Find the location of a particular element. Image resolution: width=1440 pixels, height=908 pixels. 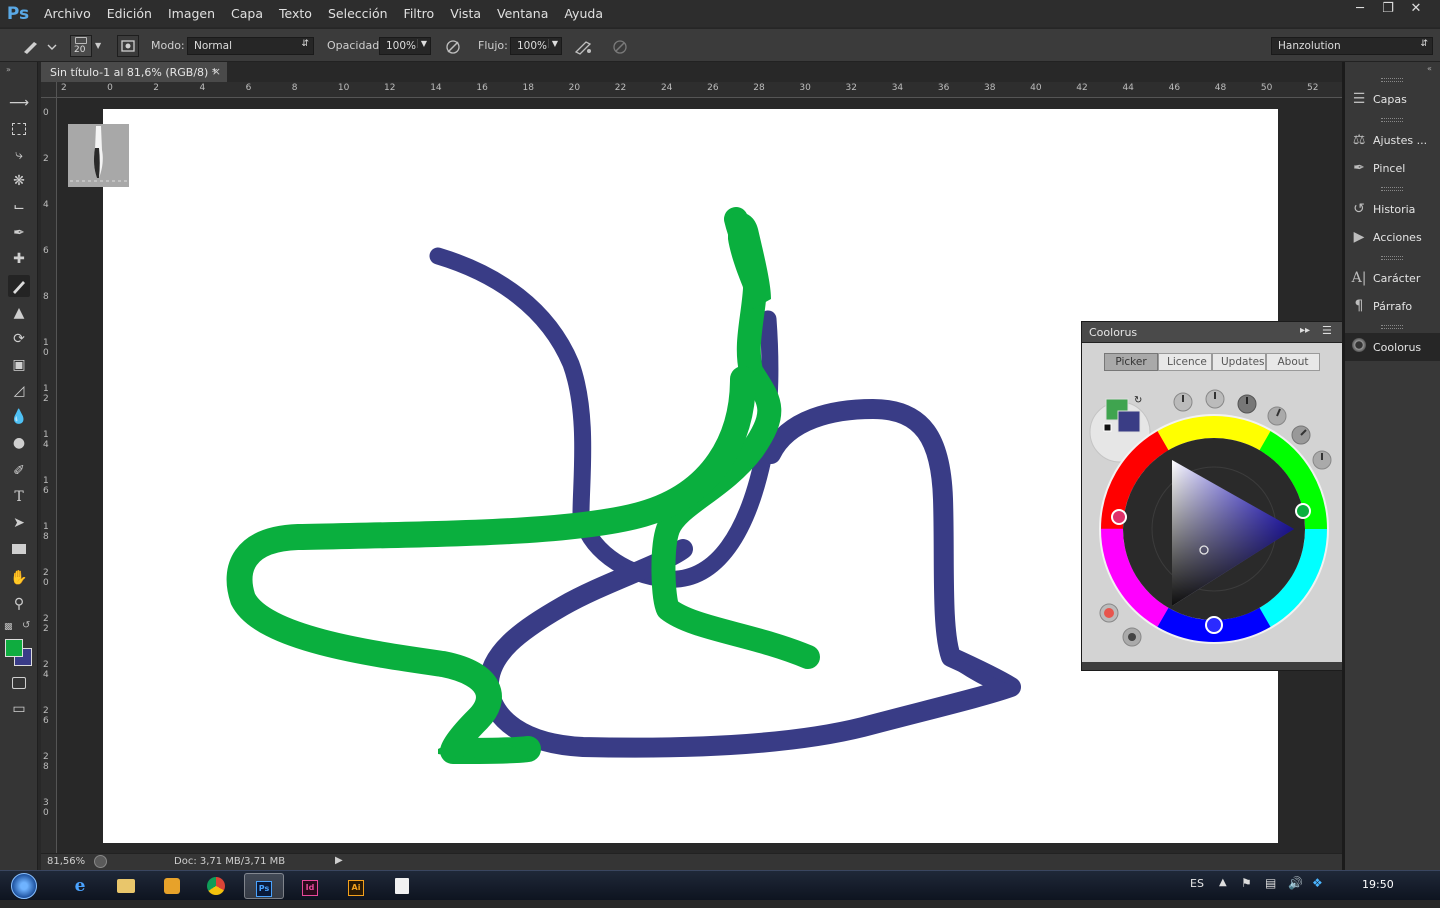

minimize-icon: ─ is located at coordinates (1360, 9).